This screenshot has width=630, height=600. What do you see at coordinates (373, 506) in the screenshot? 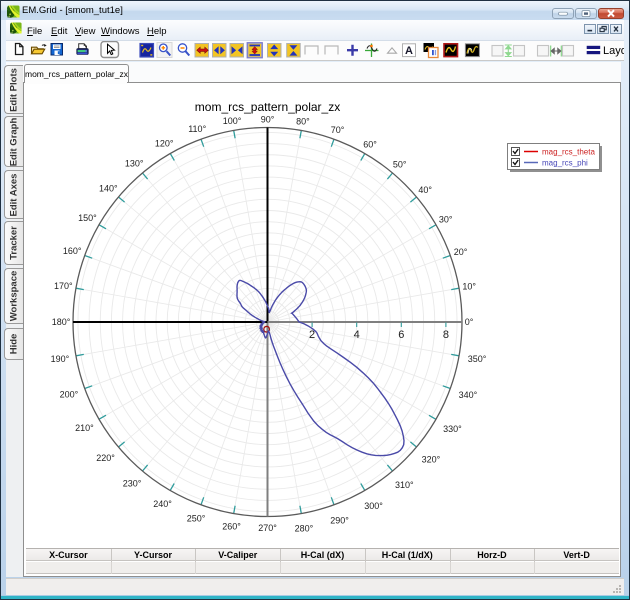
I see `svg-text: 300°` at bounding box center [373, 506].